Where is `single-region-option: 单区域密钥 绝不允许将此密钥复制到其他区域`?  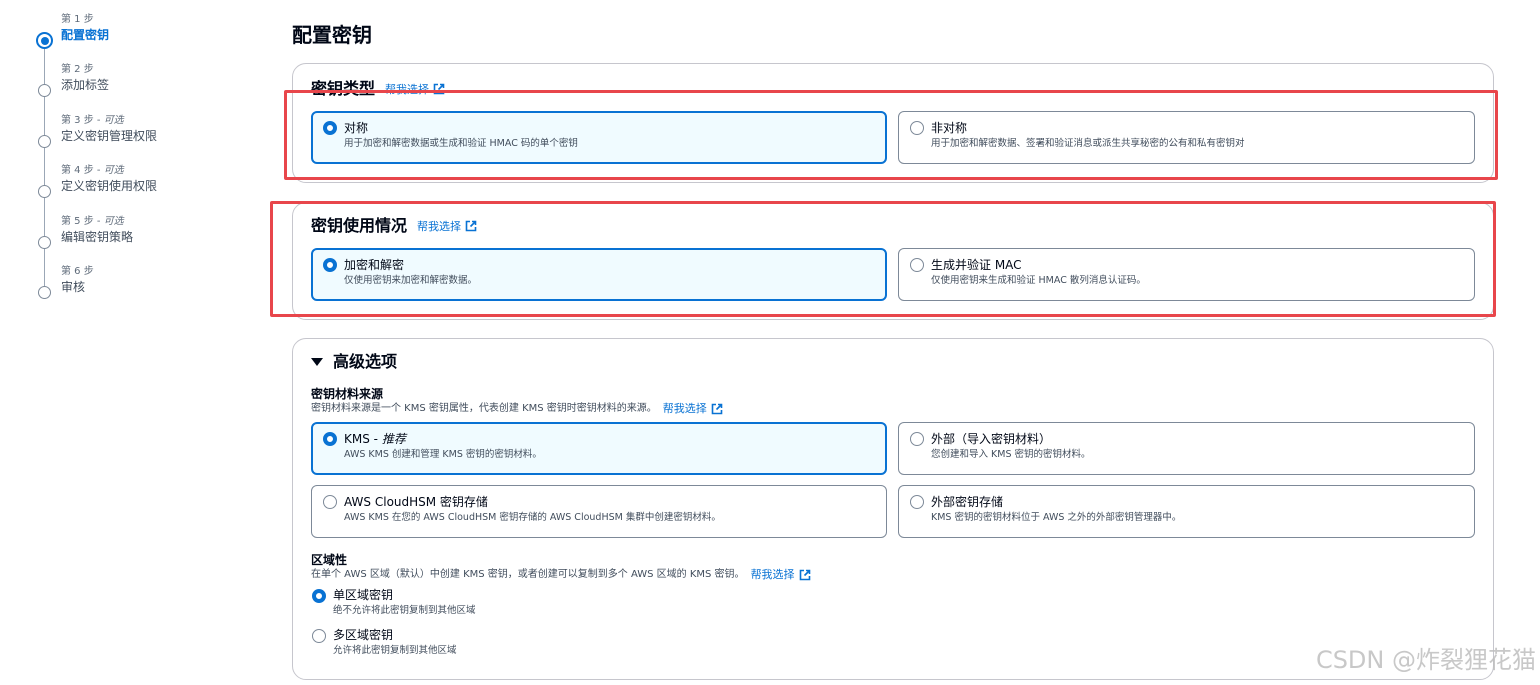
single-region-option: 单区域密钥 绝不允许将此密钥复制到其他区域 is located at coordinates (393, 602).